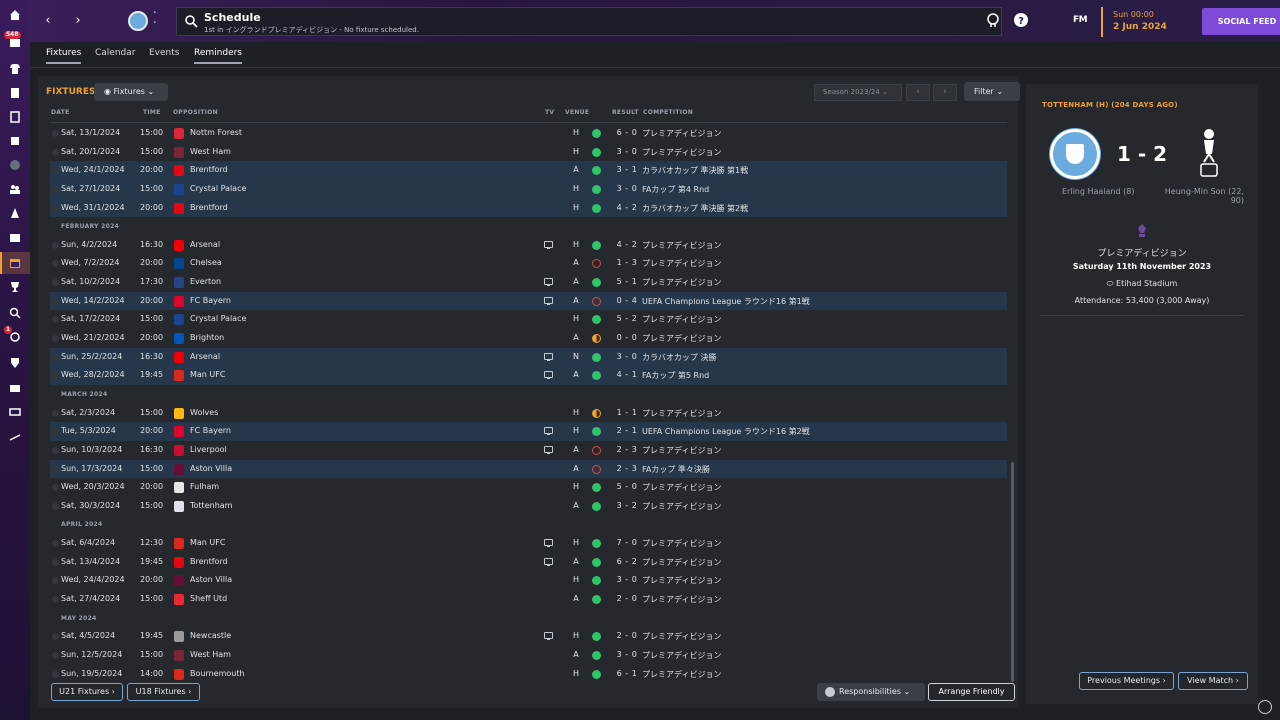  What do you see at coordinates (204, 412) in the screenshot?
I see `fixture-opponent: Wolves` at bounding box center [204, 412].